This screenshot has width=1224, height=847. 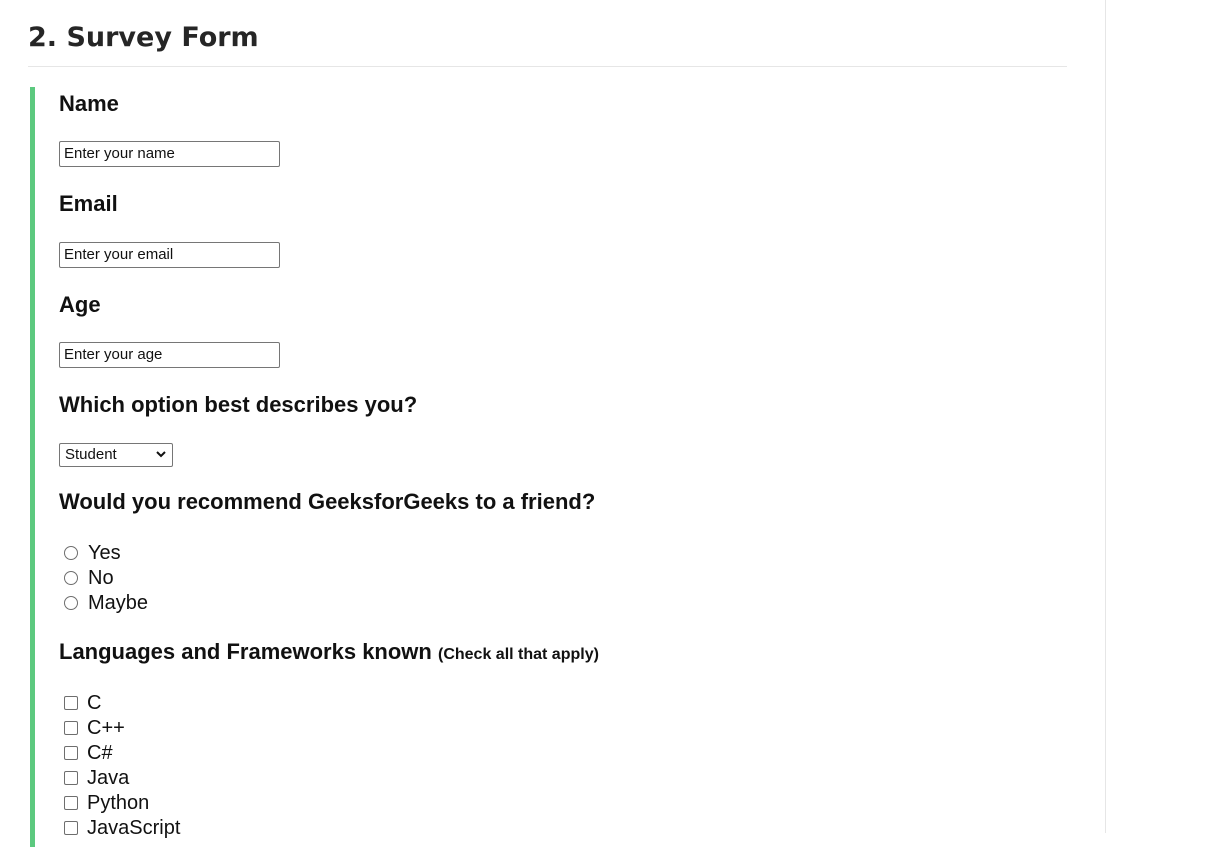 What do you see at coordinates (80, 304) in the screenshot?
I see `age-label: Age` at bounding box center [80, 304].